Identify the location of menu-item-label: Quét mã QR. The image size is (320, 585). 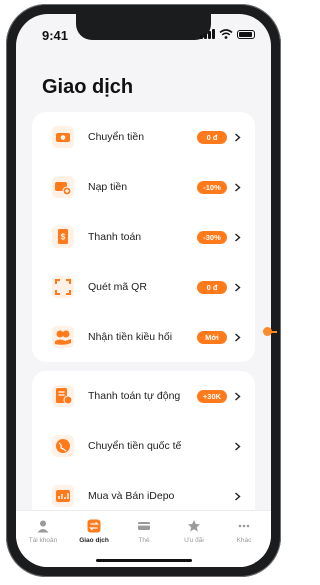
(117, 287).